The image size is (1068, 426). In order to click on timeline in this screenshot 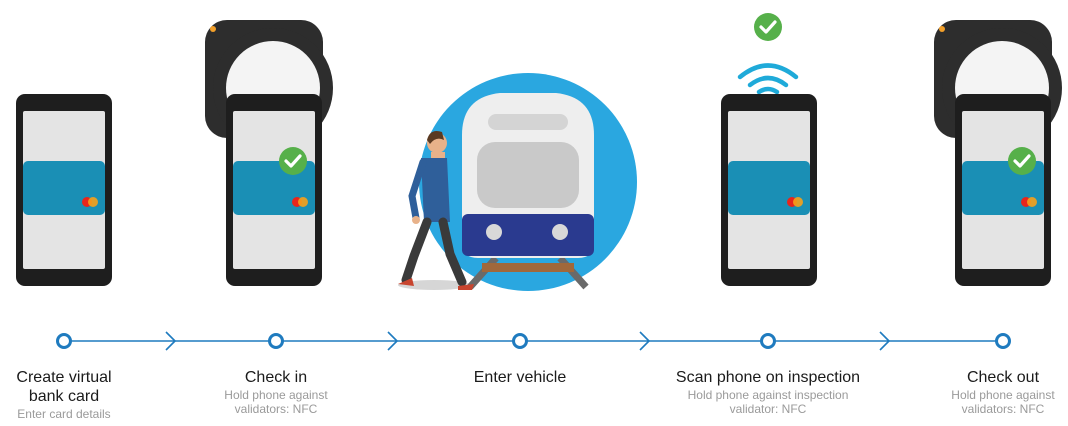, I will do `click(533, 341)`.